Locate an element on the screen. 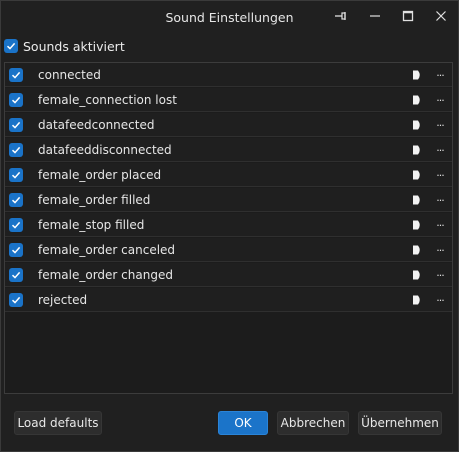 The image size is (459, 452). sounds-enabled-toggle: Sounds aktiviert is located at coordinates (64, 46).